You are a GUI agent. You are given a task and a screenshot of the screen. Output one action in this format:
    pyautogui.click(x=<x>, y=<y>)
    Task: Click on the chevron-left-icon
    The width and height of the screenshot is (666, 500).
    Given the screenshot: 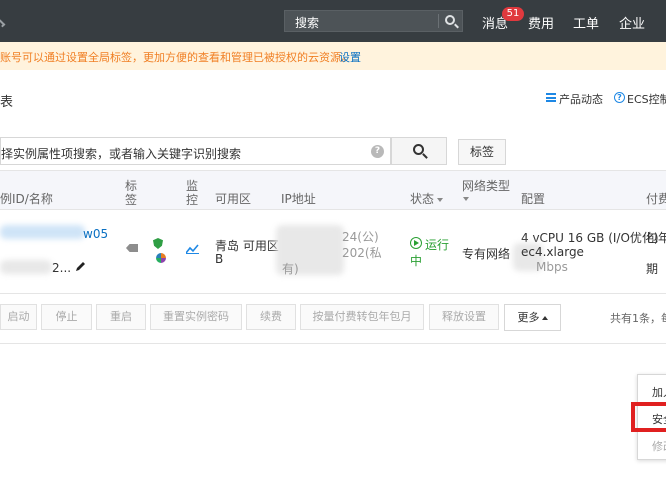 What is the action you would take?
    pyautogui.click(x=3, y=21)
    